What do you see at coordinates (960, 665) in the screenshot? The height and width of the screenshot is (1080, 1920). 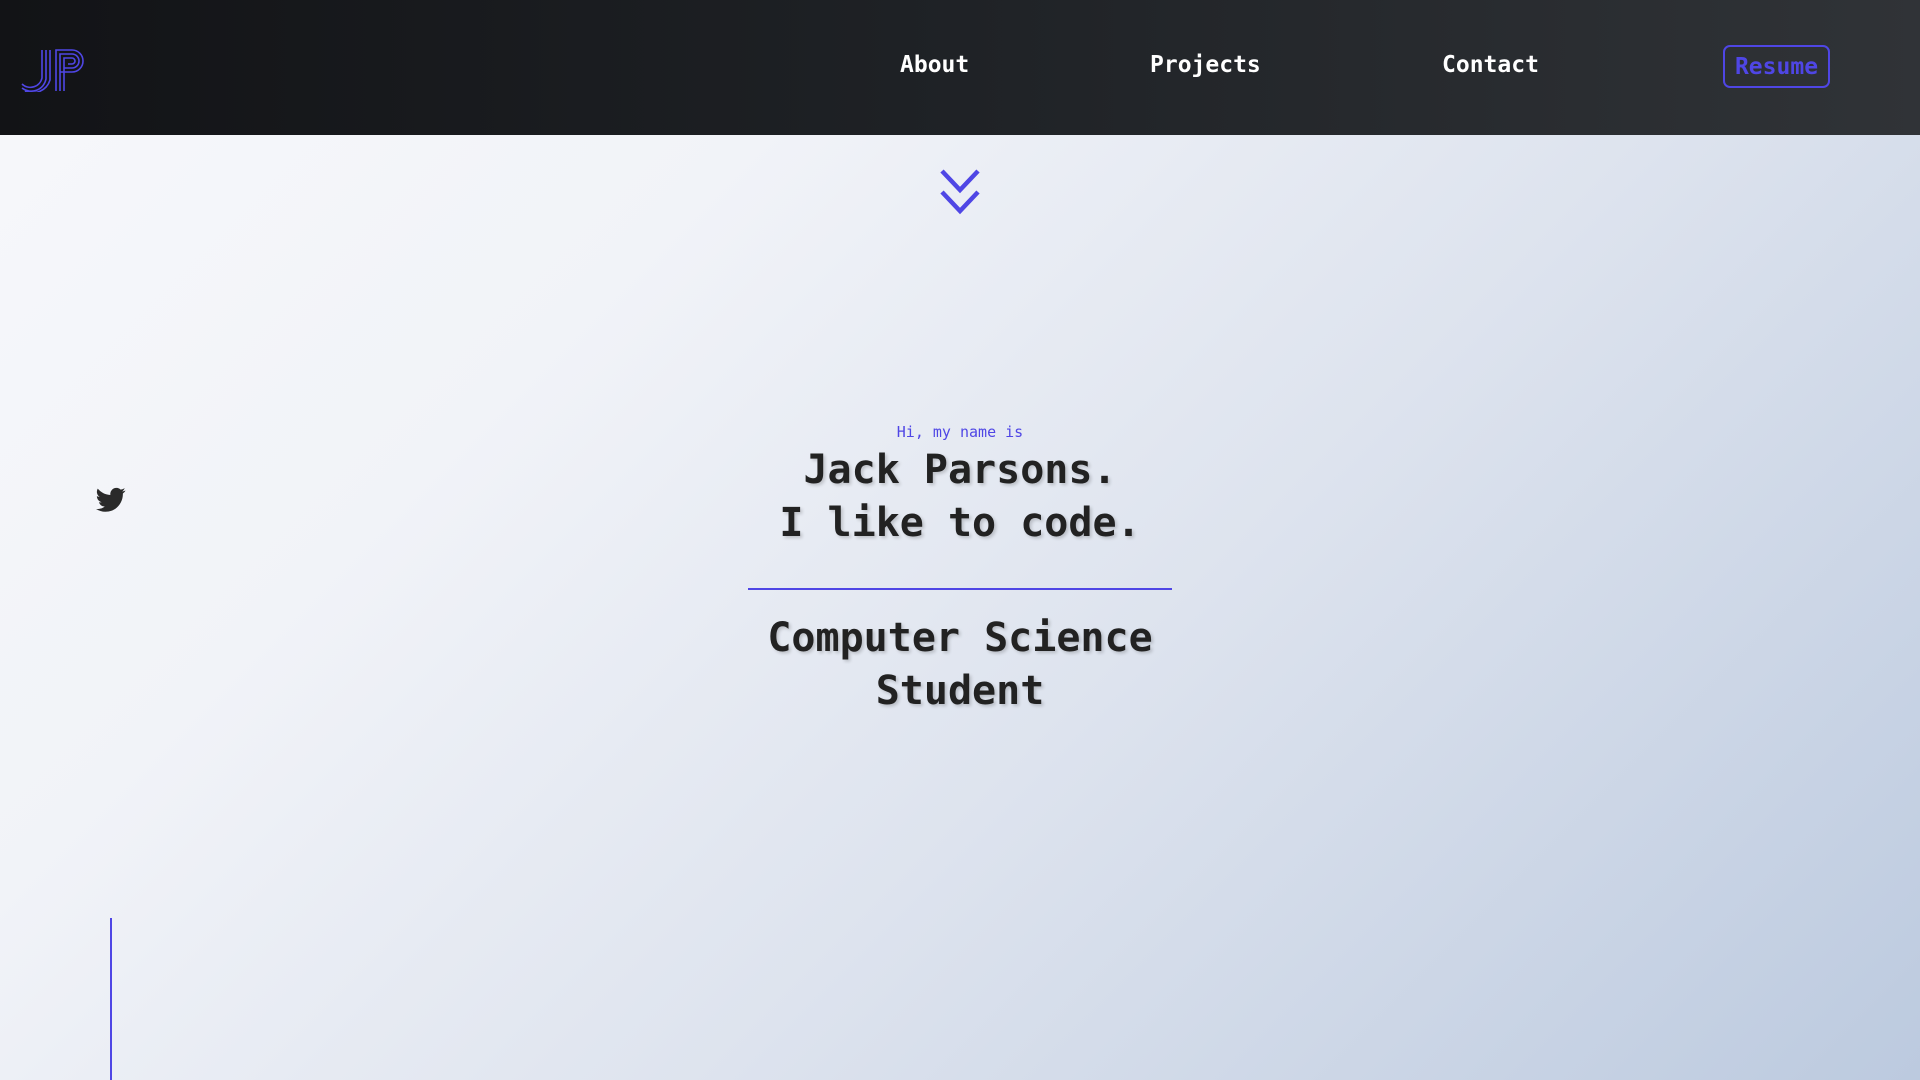 I see `hero-subtitle: Computer Science Student` at bounding box center [960, 665].